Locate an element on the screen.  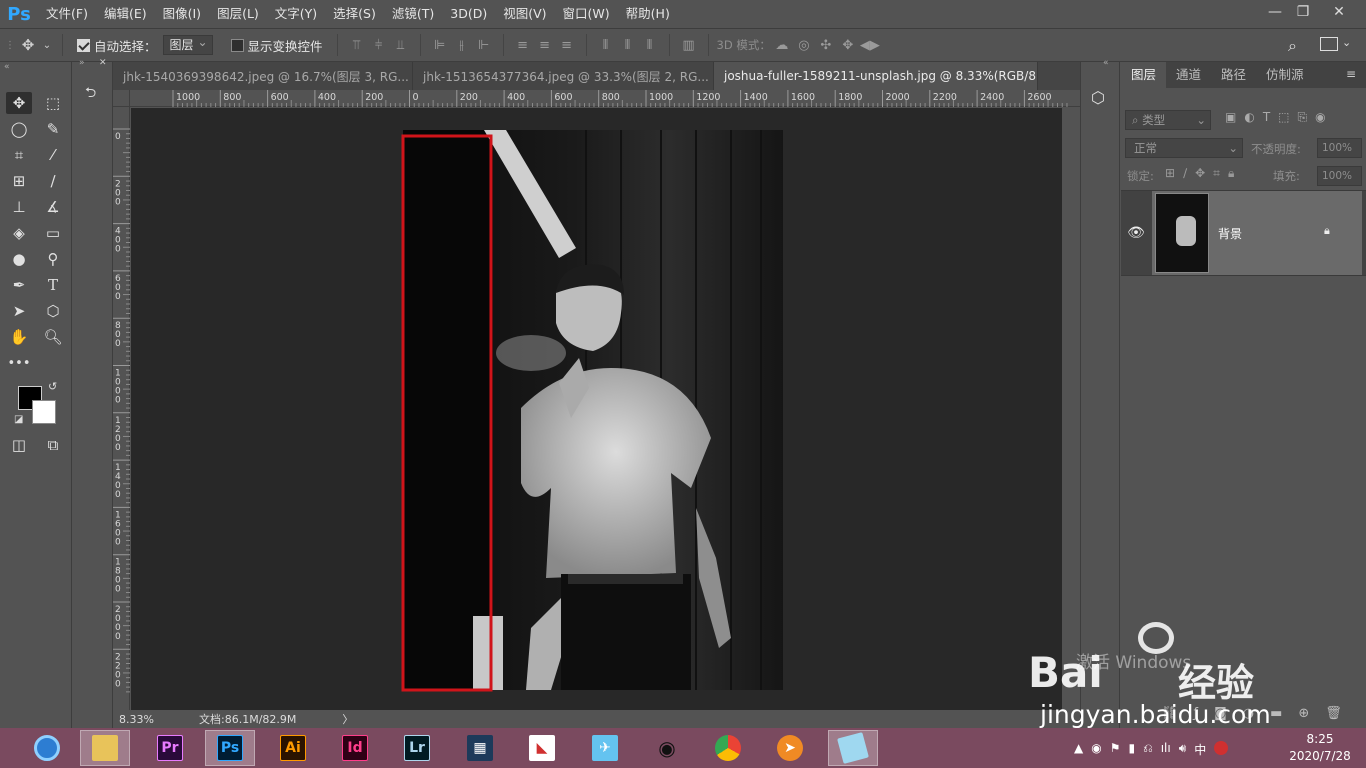
align-top-icon: ⫪ is located at coordinates (357, 45).